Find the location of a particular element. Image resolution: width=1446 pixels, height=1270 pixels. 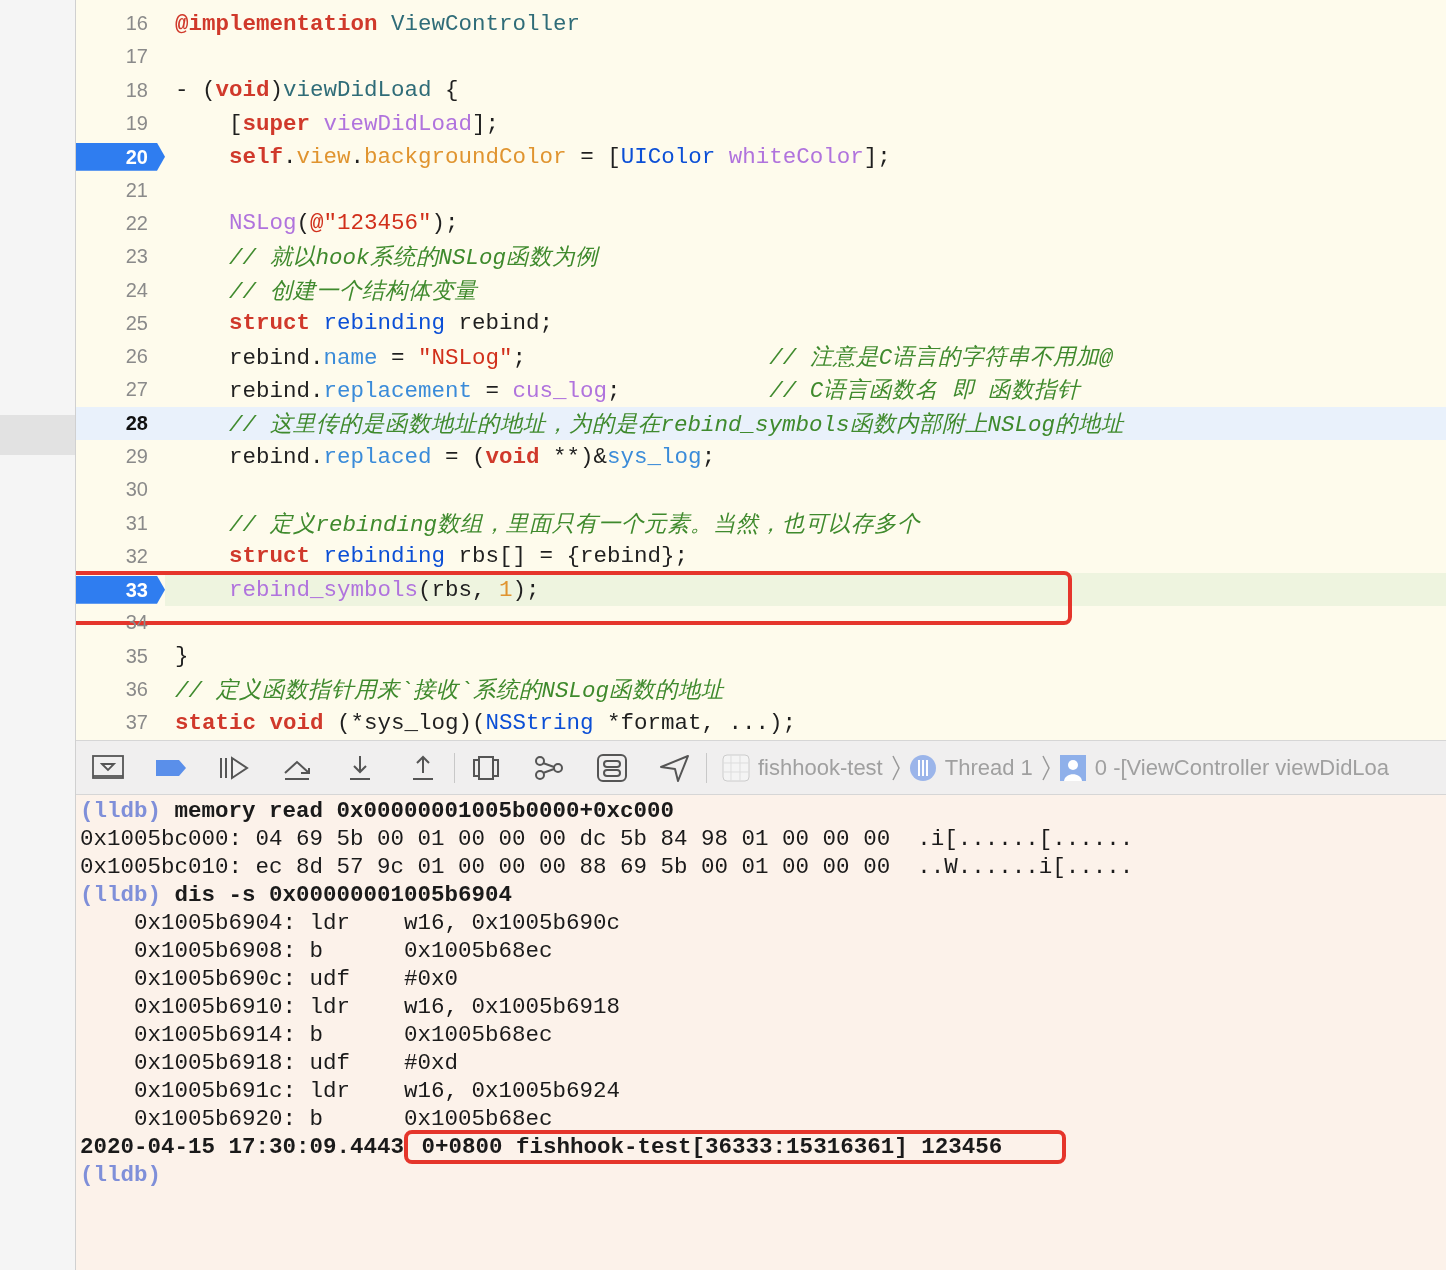

code-line: // 就以hook系统的NSLog函数为例 is located at coordinates (413, 258).